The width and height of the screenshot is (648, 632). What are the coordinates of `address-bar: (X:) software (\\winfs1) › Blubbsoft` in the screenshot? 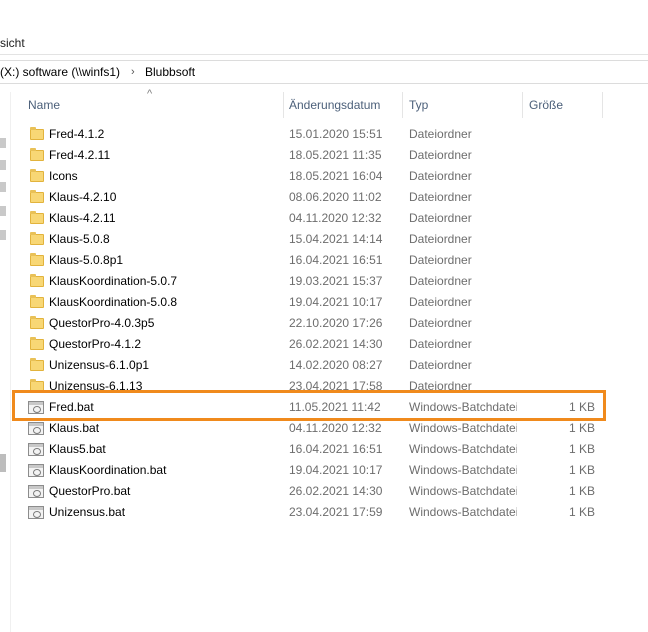 It's located at (324, 72).